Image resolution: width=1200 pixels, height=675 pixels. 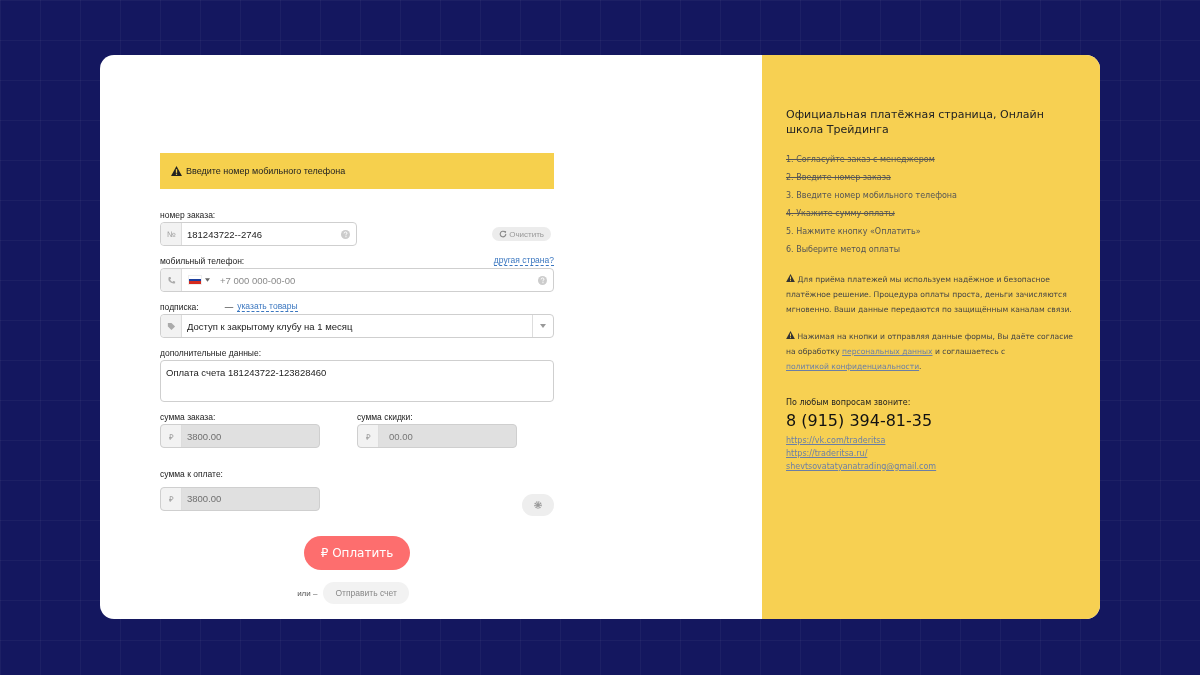 What do you see at coordinates (357, 553) in the screenshot?
I see `pay-button: ₽ Оплатить` at bounding box center [357, 553].